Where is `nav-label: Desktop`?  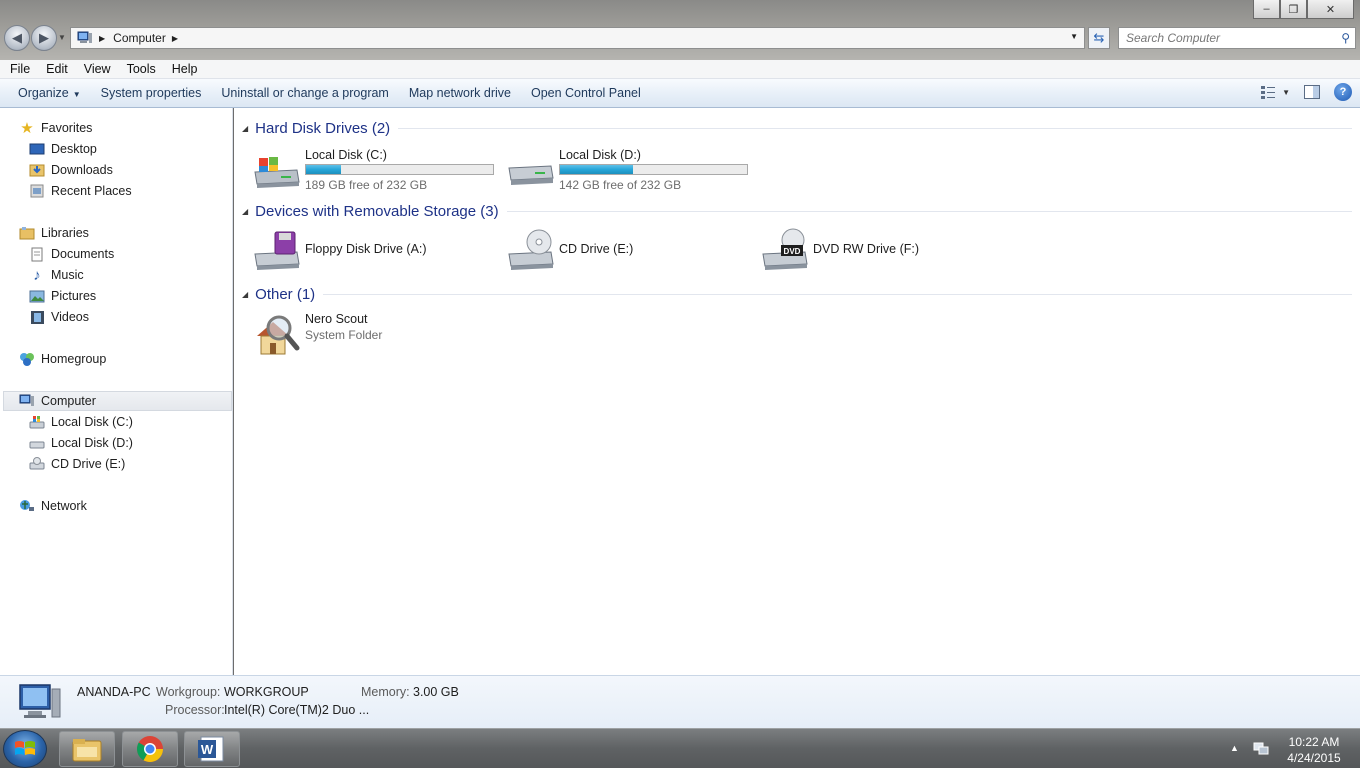
nav-label: Desktop is located at coordinates (74, 149).